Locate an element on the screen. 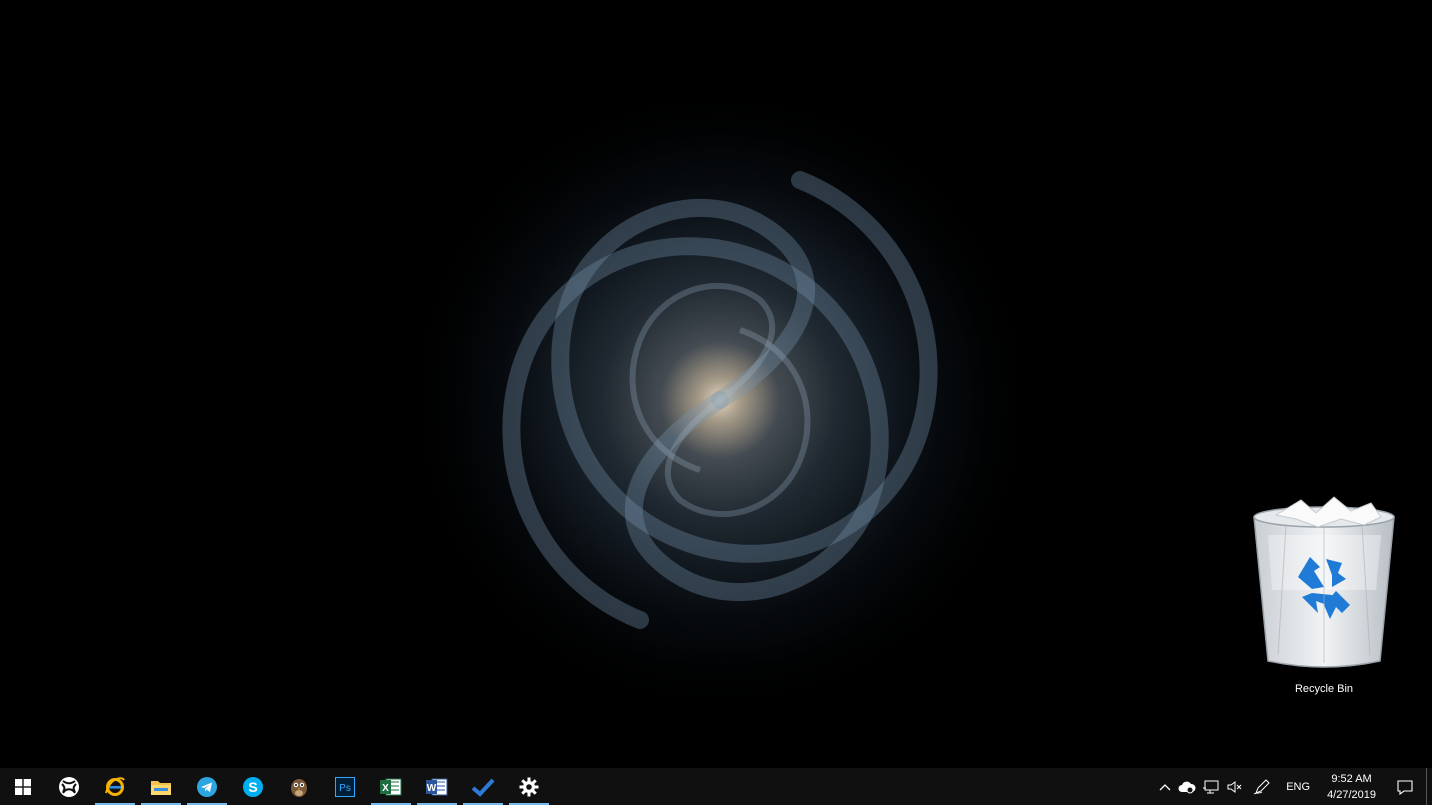 The height and width of the screenshot is (805, 1432). desktop-icon-recycle-bin: Recycle Bin is located at coordinates (1324, 597).